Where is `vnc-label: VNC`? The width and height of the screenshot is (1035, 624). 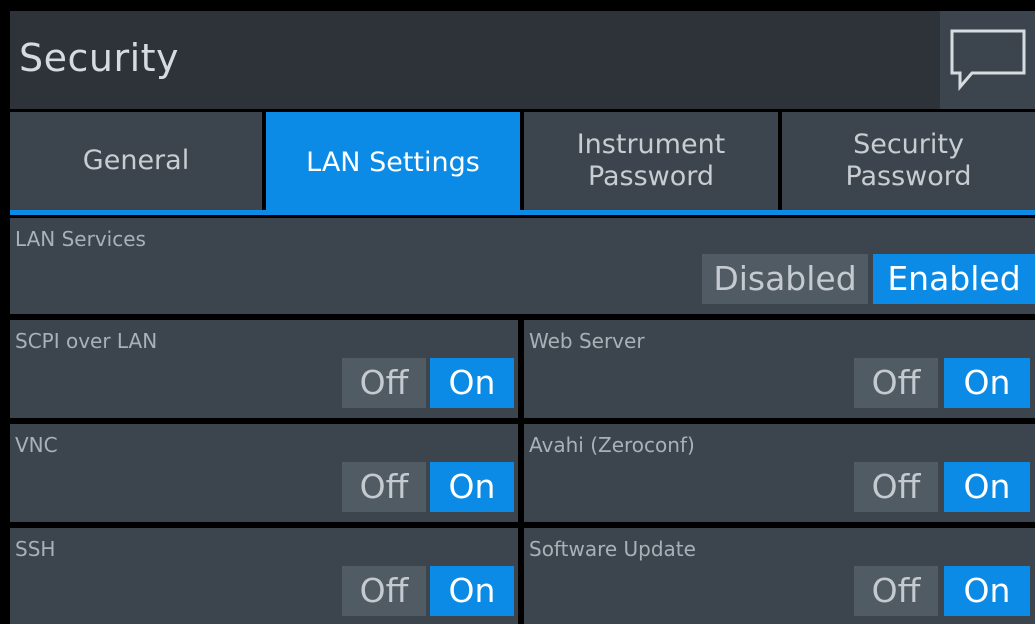 vnc-label: VNC is located at coordinates (36, 445).